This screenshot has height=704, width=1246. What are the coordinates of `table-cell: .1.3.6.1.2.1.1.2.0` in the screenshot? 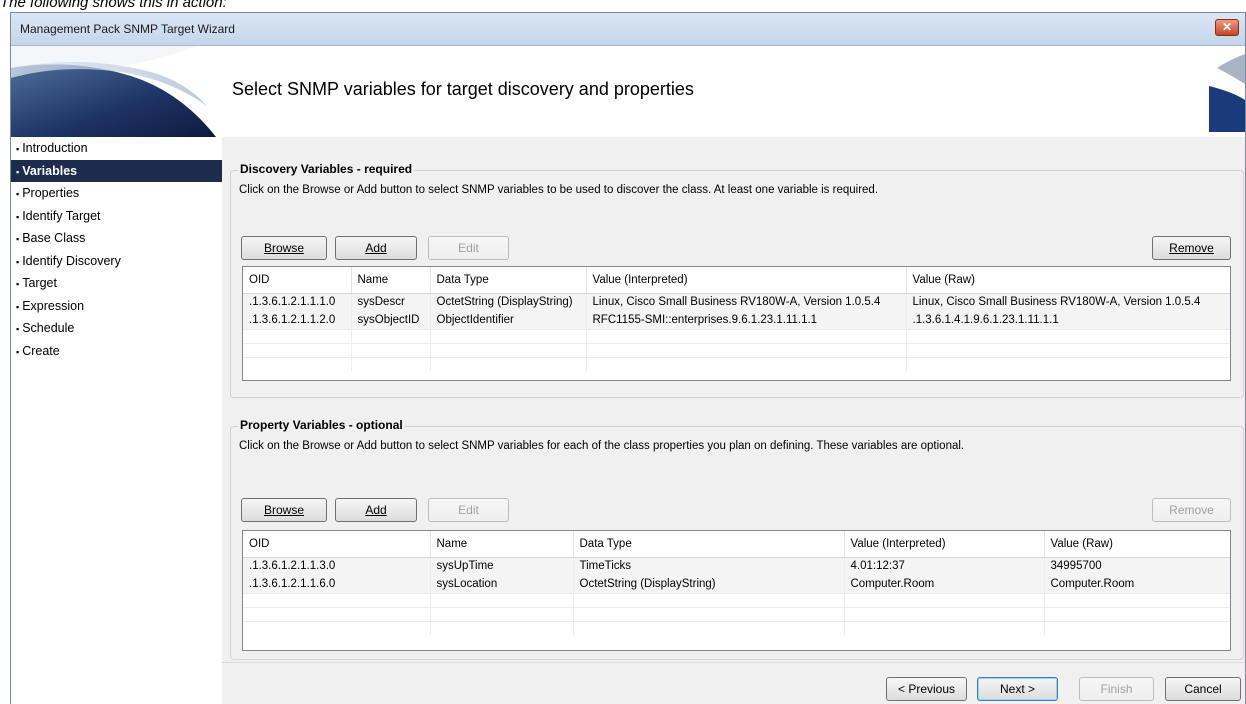 It's located at (297, 320).